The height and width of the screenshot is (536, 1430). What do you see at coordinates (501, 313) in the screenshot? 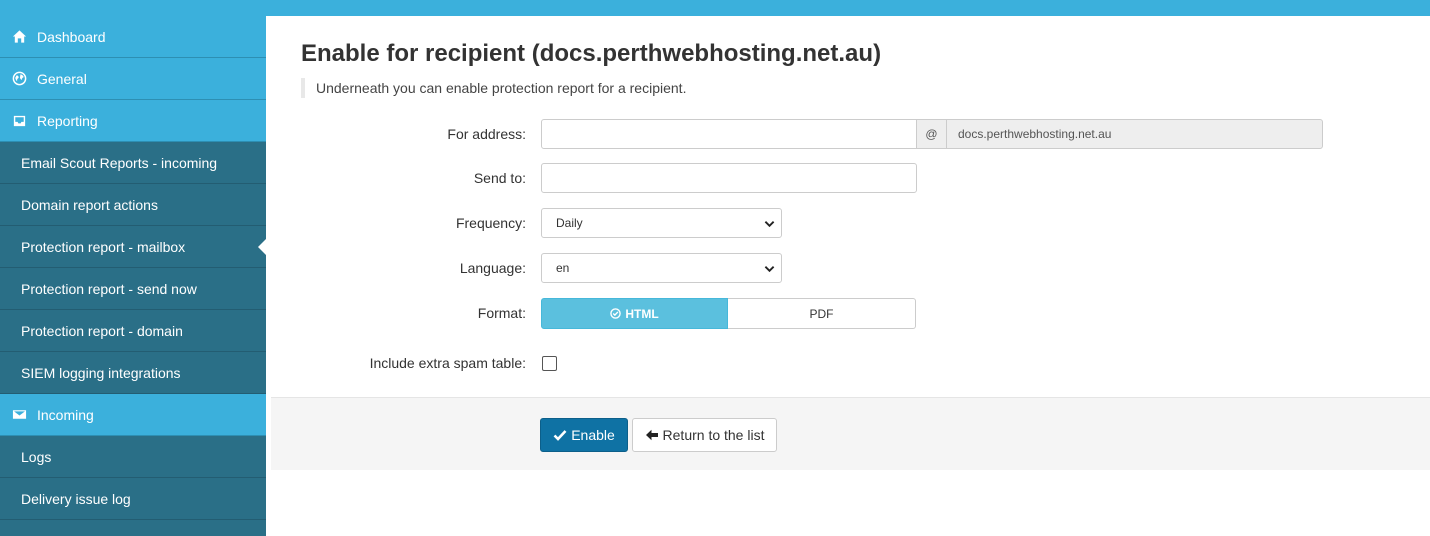
I see `format-label: Format:` at bounding box center [501, 313].